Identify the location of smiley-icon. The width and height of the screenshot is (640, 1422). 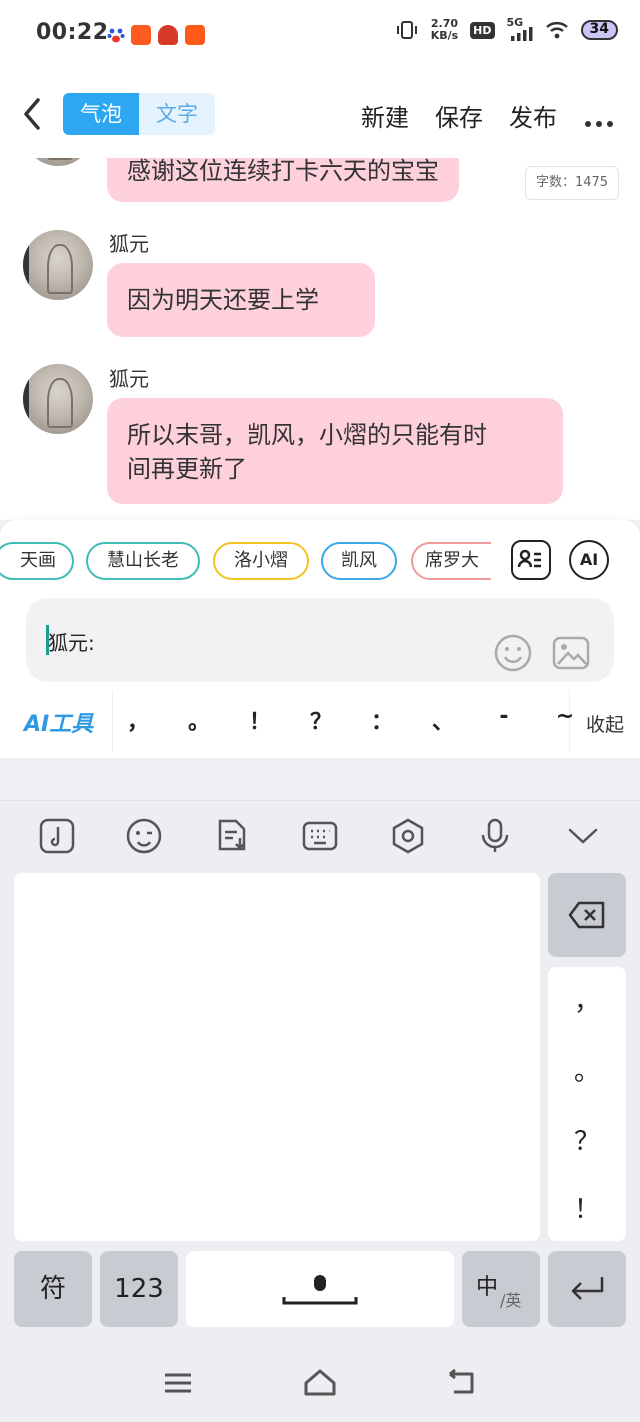
(513, 653).